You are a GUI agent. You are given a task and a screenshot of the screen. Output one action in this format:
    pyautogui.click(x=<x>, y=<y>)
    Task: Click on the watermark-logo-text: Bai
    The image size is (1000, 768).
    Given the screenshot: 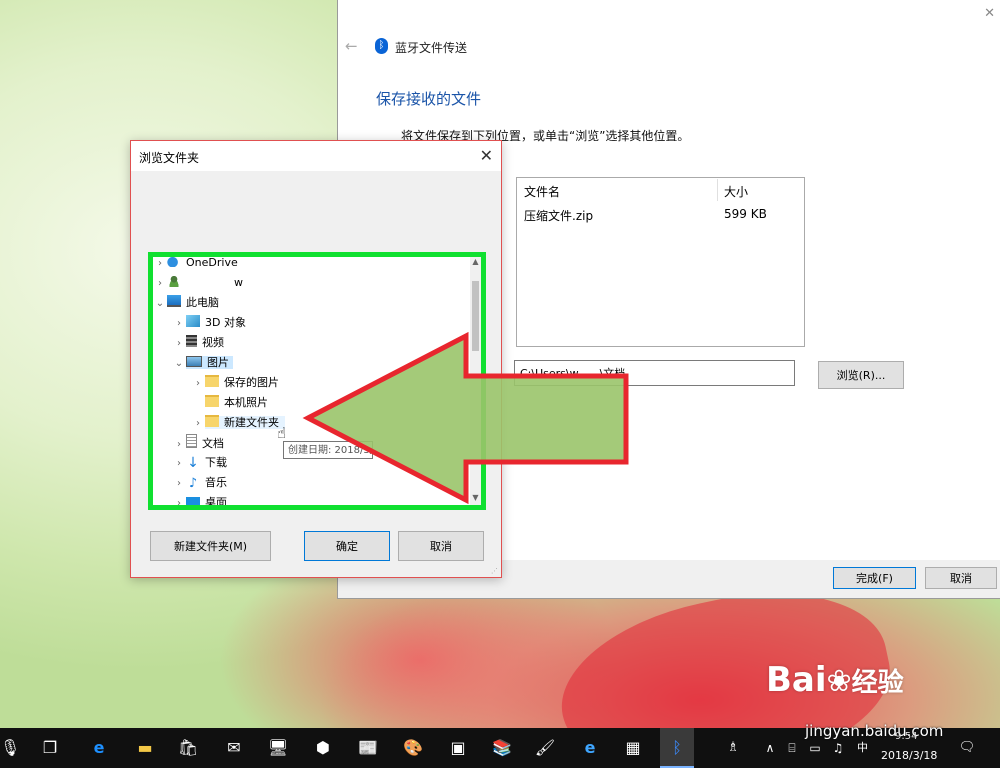 What is the action you would take?
    pyautogui.click(x=796, y=680)
    